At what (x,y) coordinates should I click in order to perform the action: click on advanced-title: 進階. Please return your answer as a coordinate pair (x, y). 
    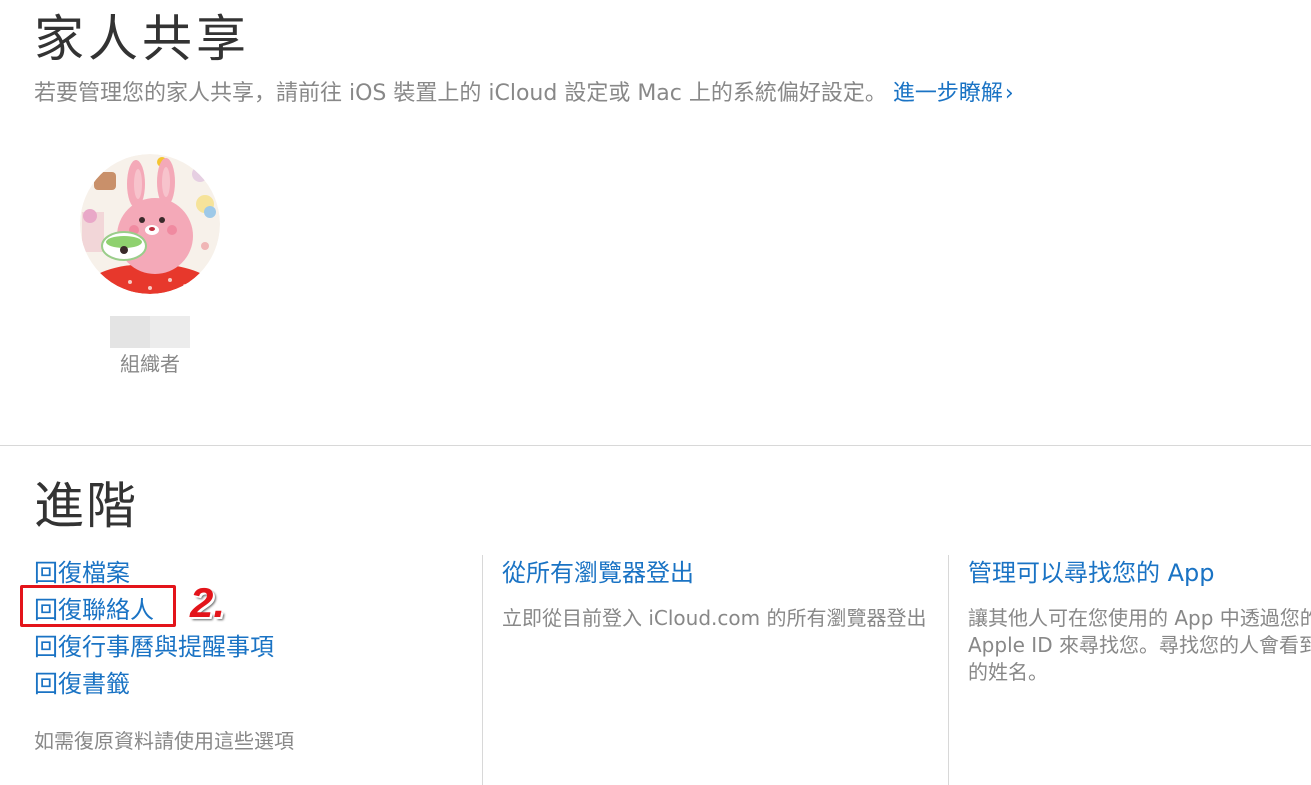
    Looking at the image, I should click on (86, 506).